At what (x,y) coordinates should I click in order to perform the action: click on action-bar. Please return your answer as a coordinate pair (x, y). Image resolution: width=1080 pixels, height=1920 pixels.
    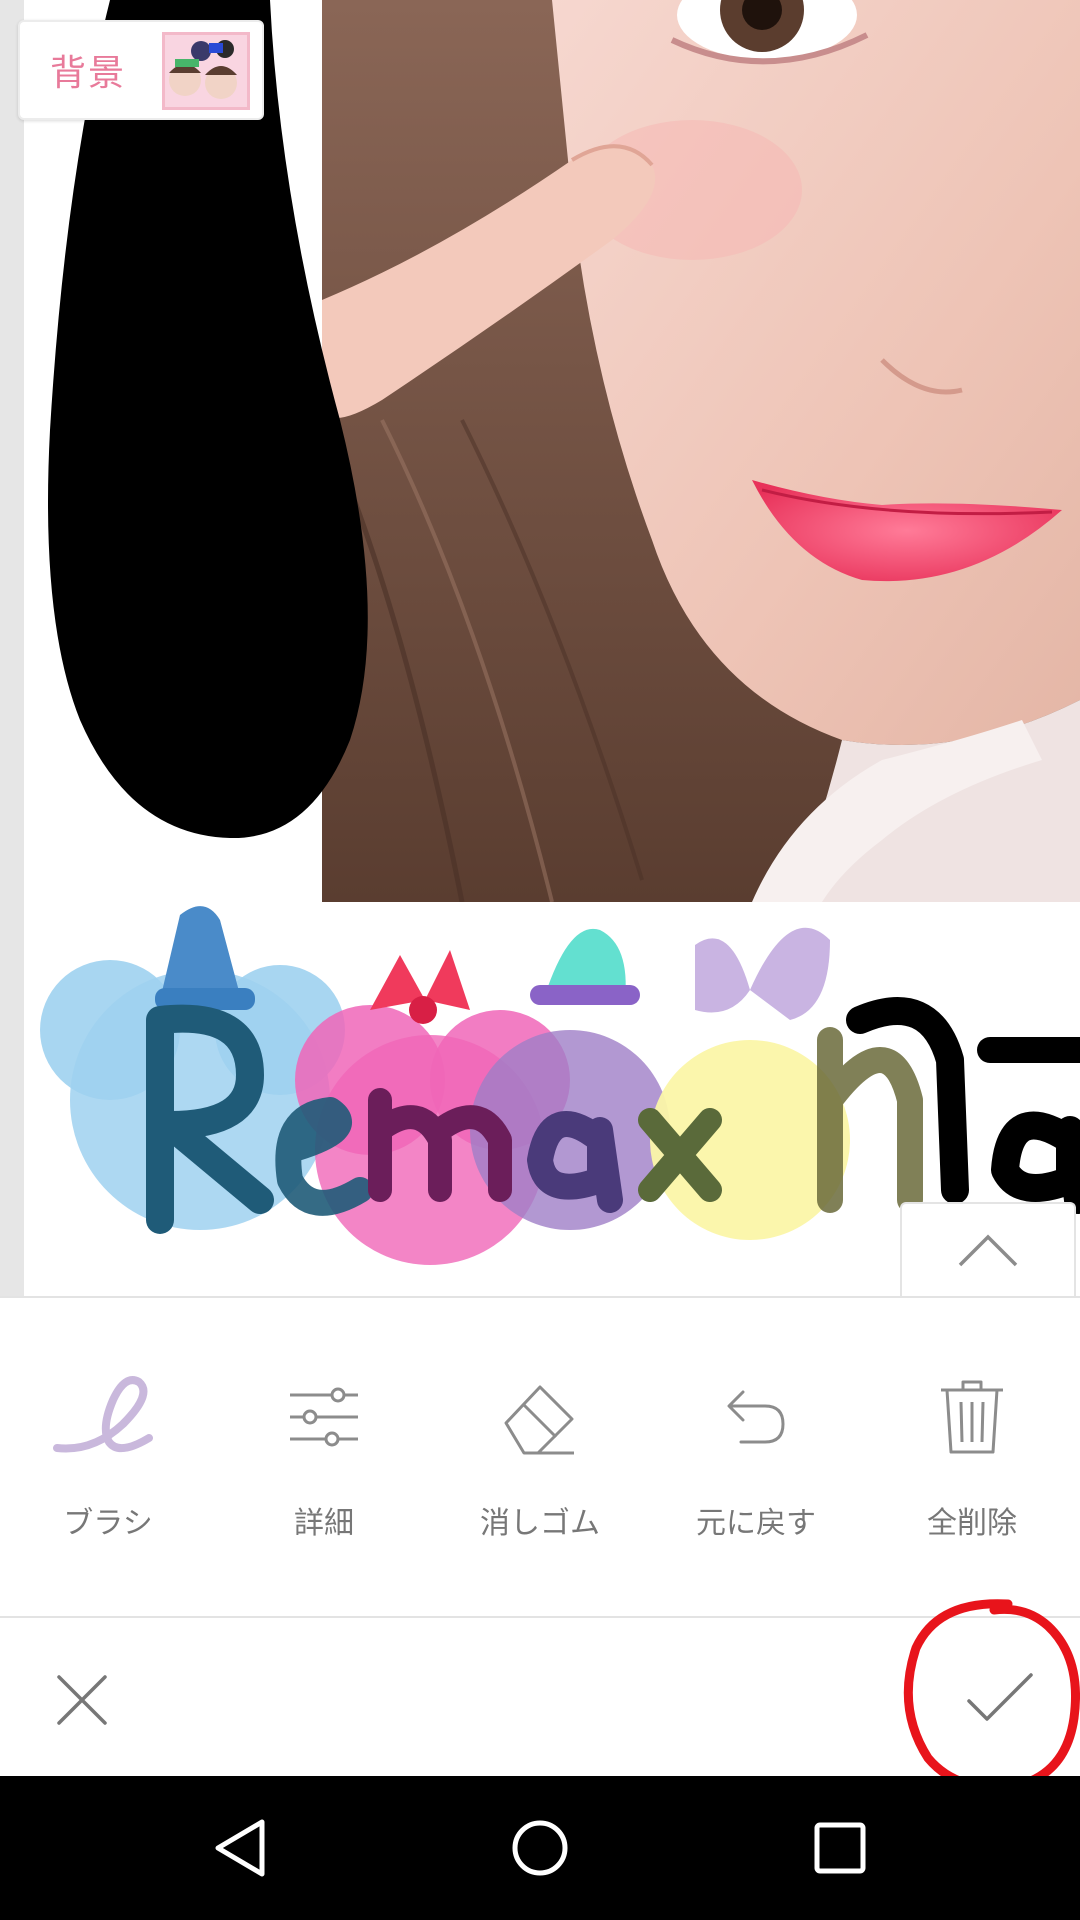
    Looking at the image, I should click on (540, 1696).